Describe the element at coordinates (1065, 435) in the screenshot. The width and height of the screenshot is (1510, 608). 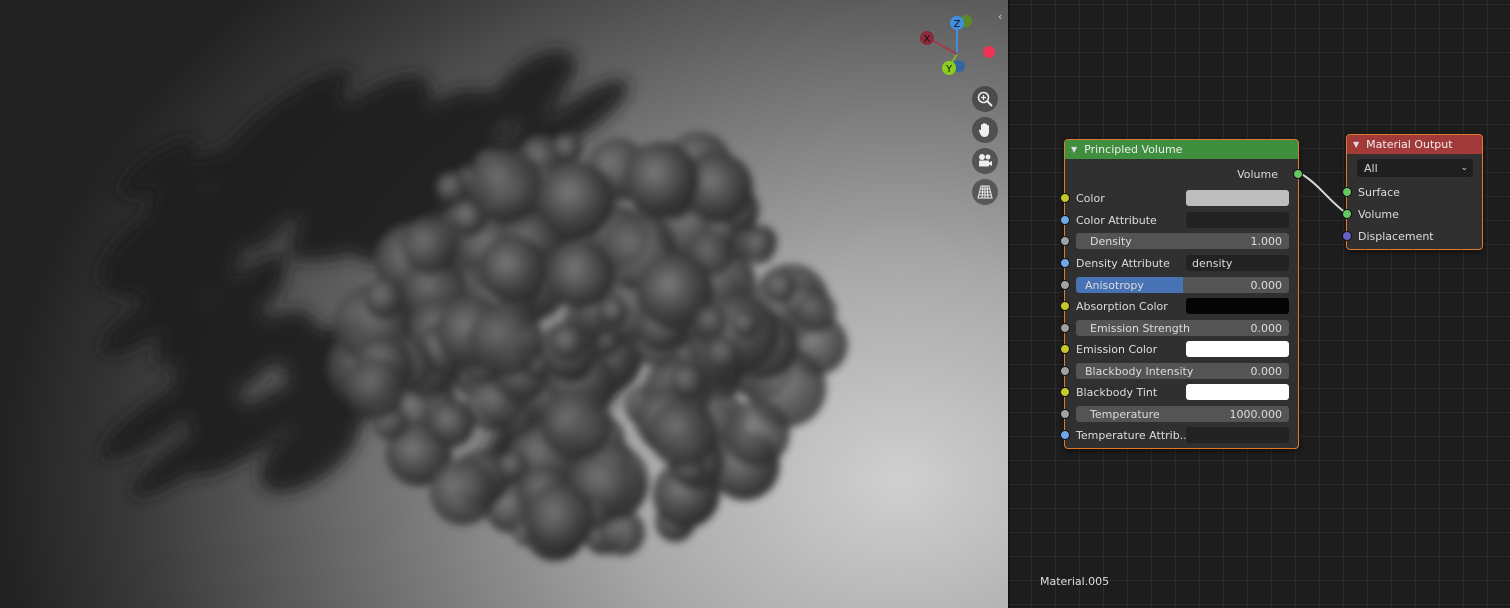
I see `temperature-attribute-socket` at that location.